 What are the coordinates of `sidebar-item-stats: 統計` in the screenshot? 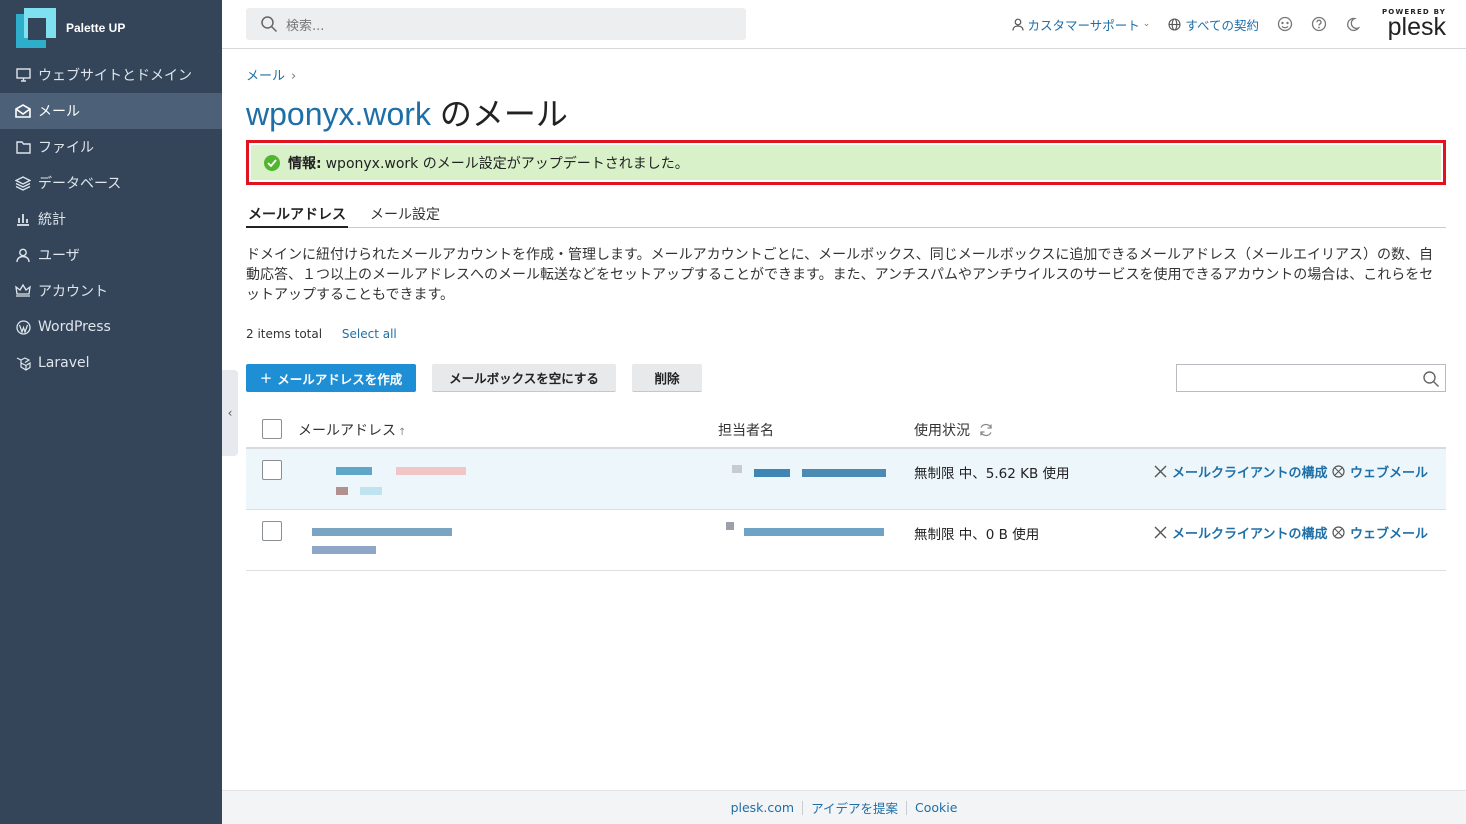 It's located at (111, 219).